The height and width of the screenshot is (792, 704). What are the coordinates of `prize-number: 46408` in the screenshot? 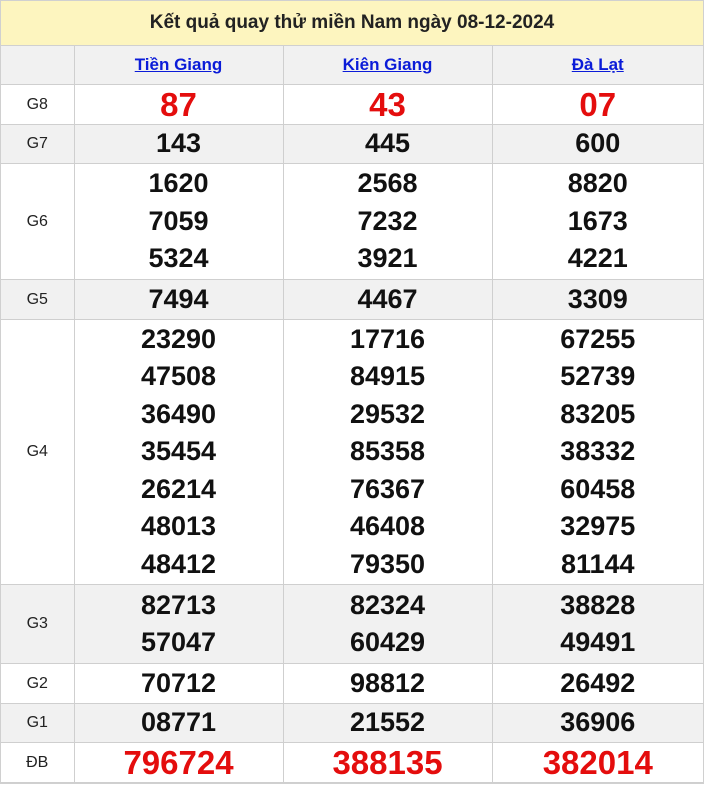 It's located at (387, 526).